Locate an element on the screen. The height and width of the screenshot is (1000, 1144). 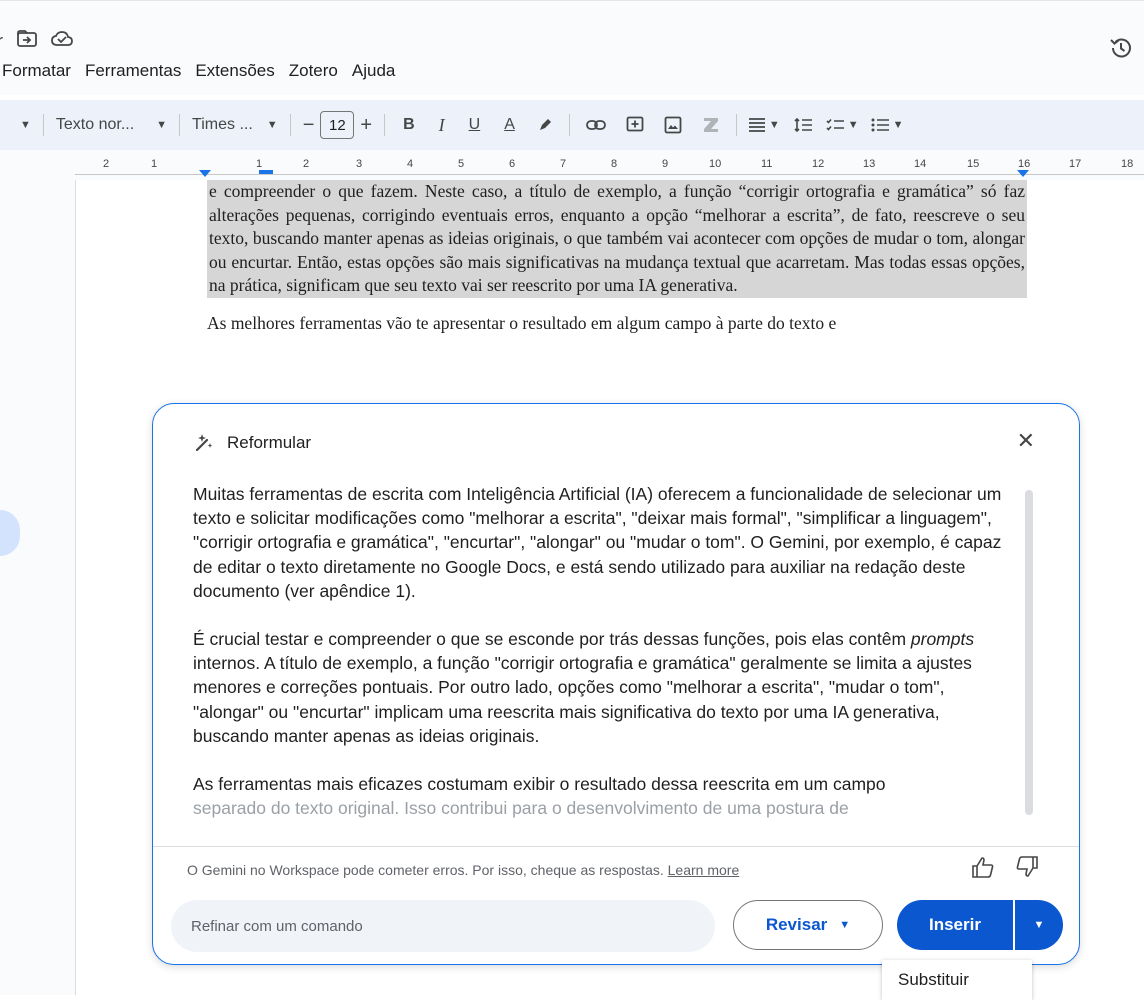
menu-ferramentas: Ferramentas is located at coordinates (133, 71).